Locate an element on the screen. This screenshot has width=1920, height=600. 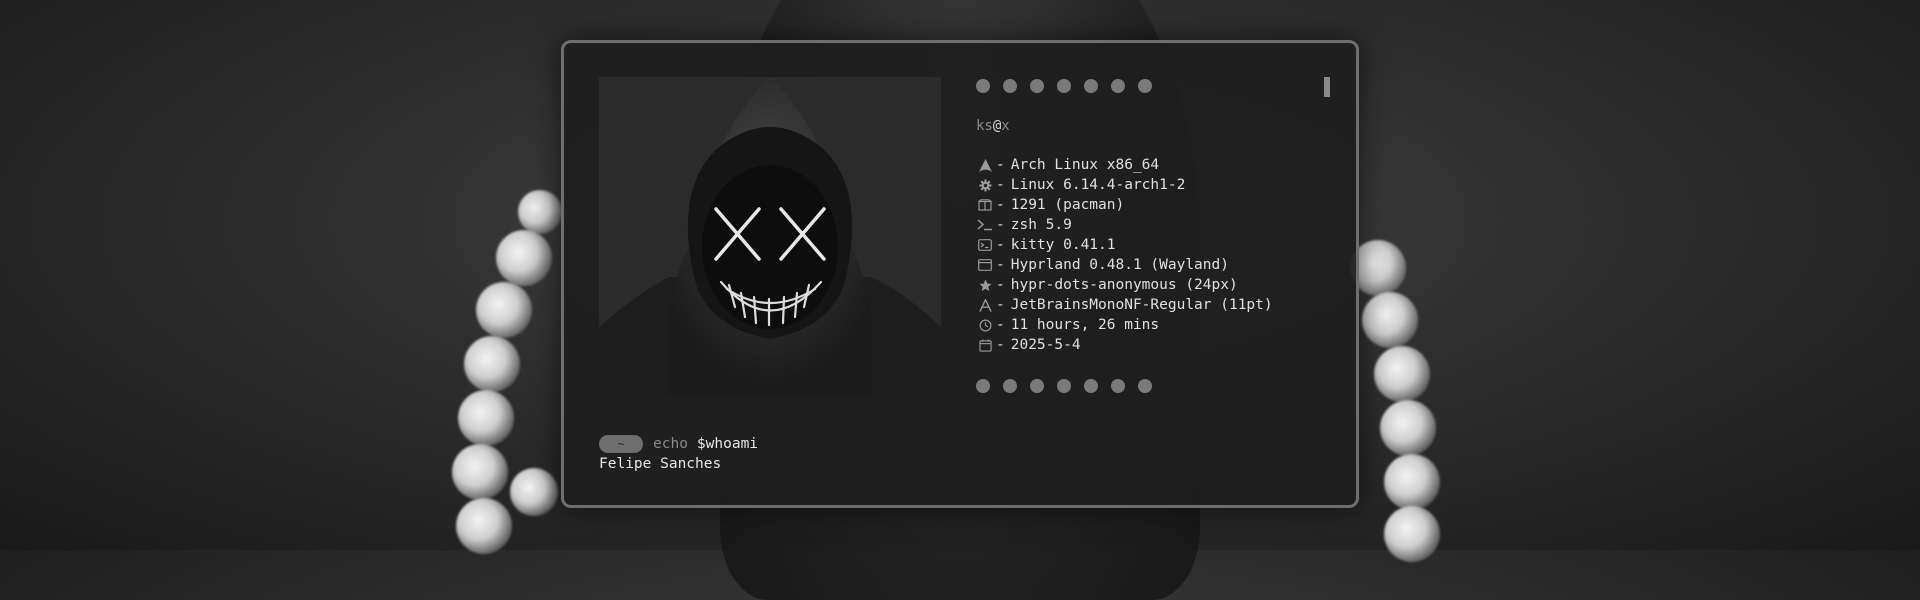
info-row-kernel: - Linux 6.14.4-arch1-2 is located at coordinates (1124, 185).